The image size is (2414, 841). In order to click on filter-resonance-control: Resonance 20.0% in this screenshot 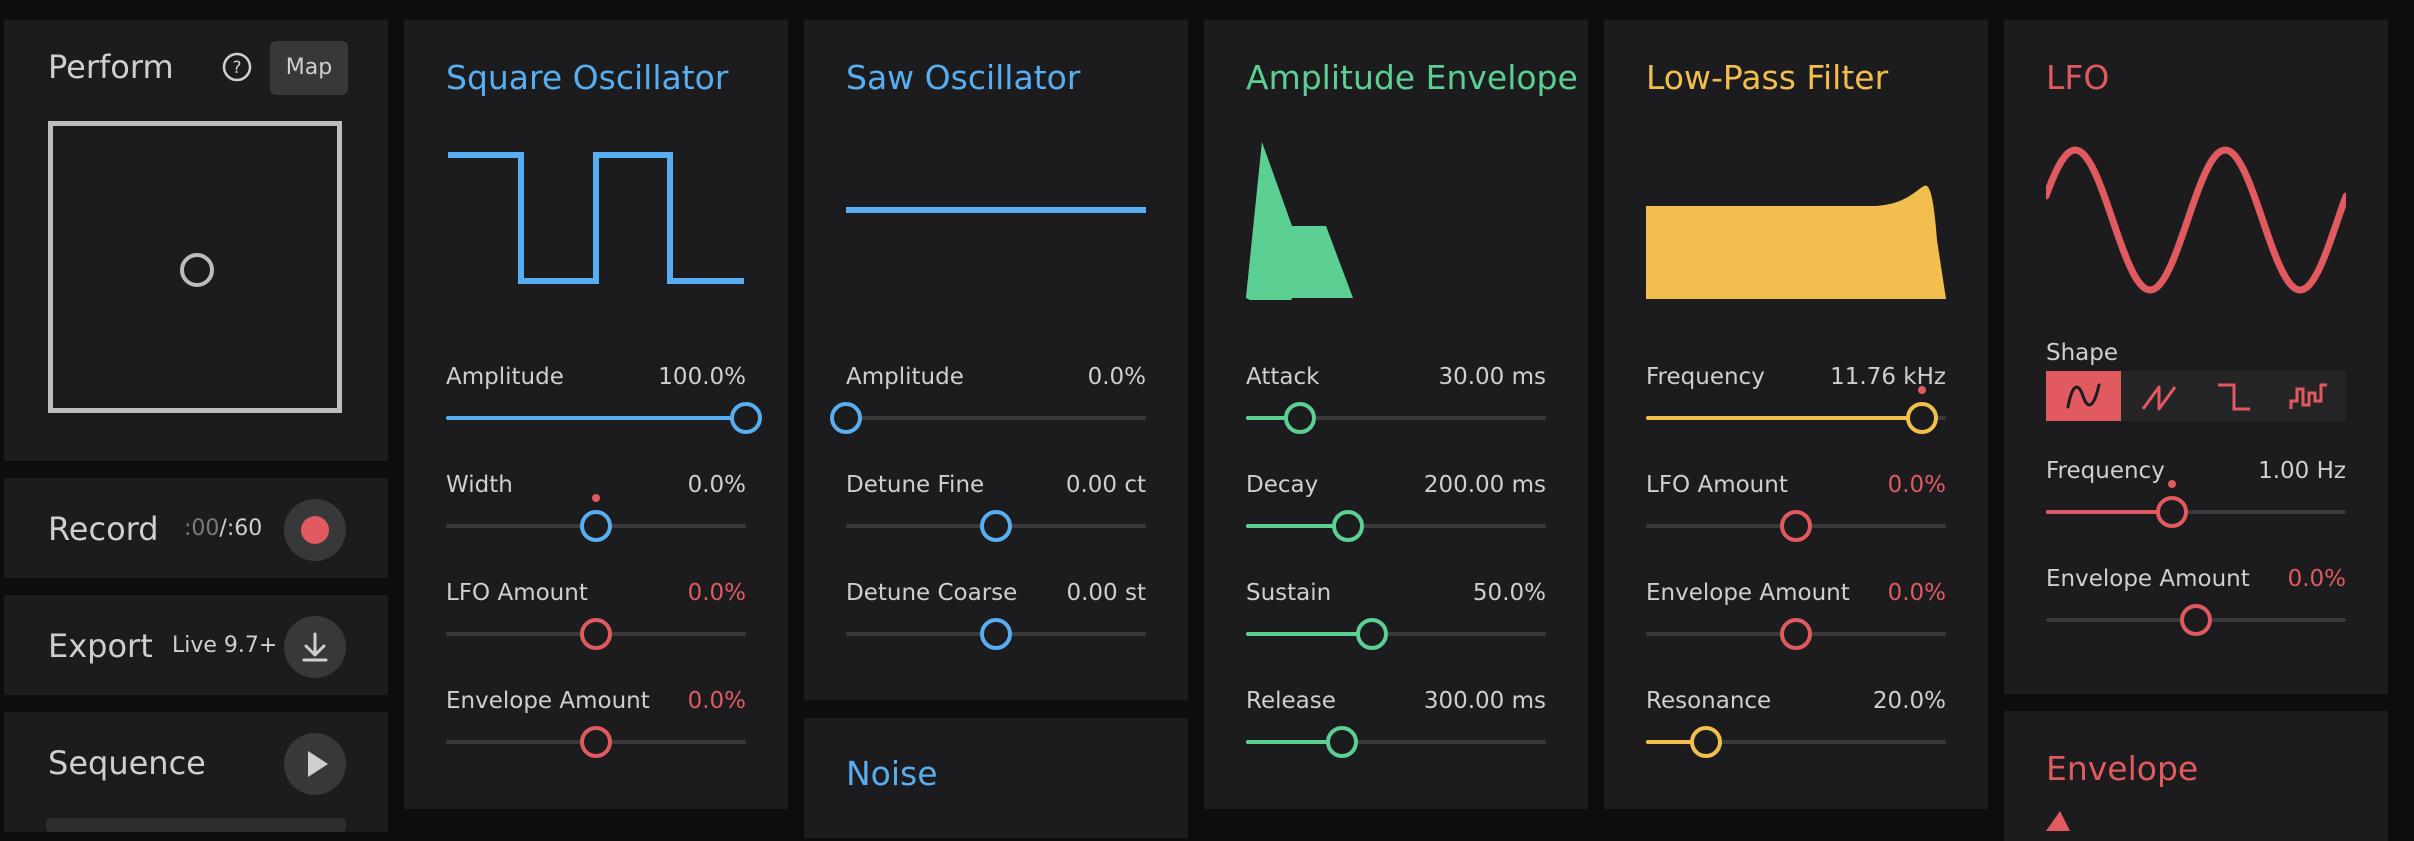, I will do `click(1796, 738)`.